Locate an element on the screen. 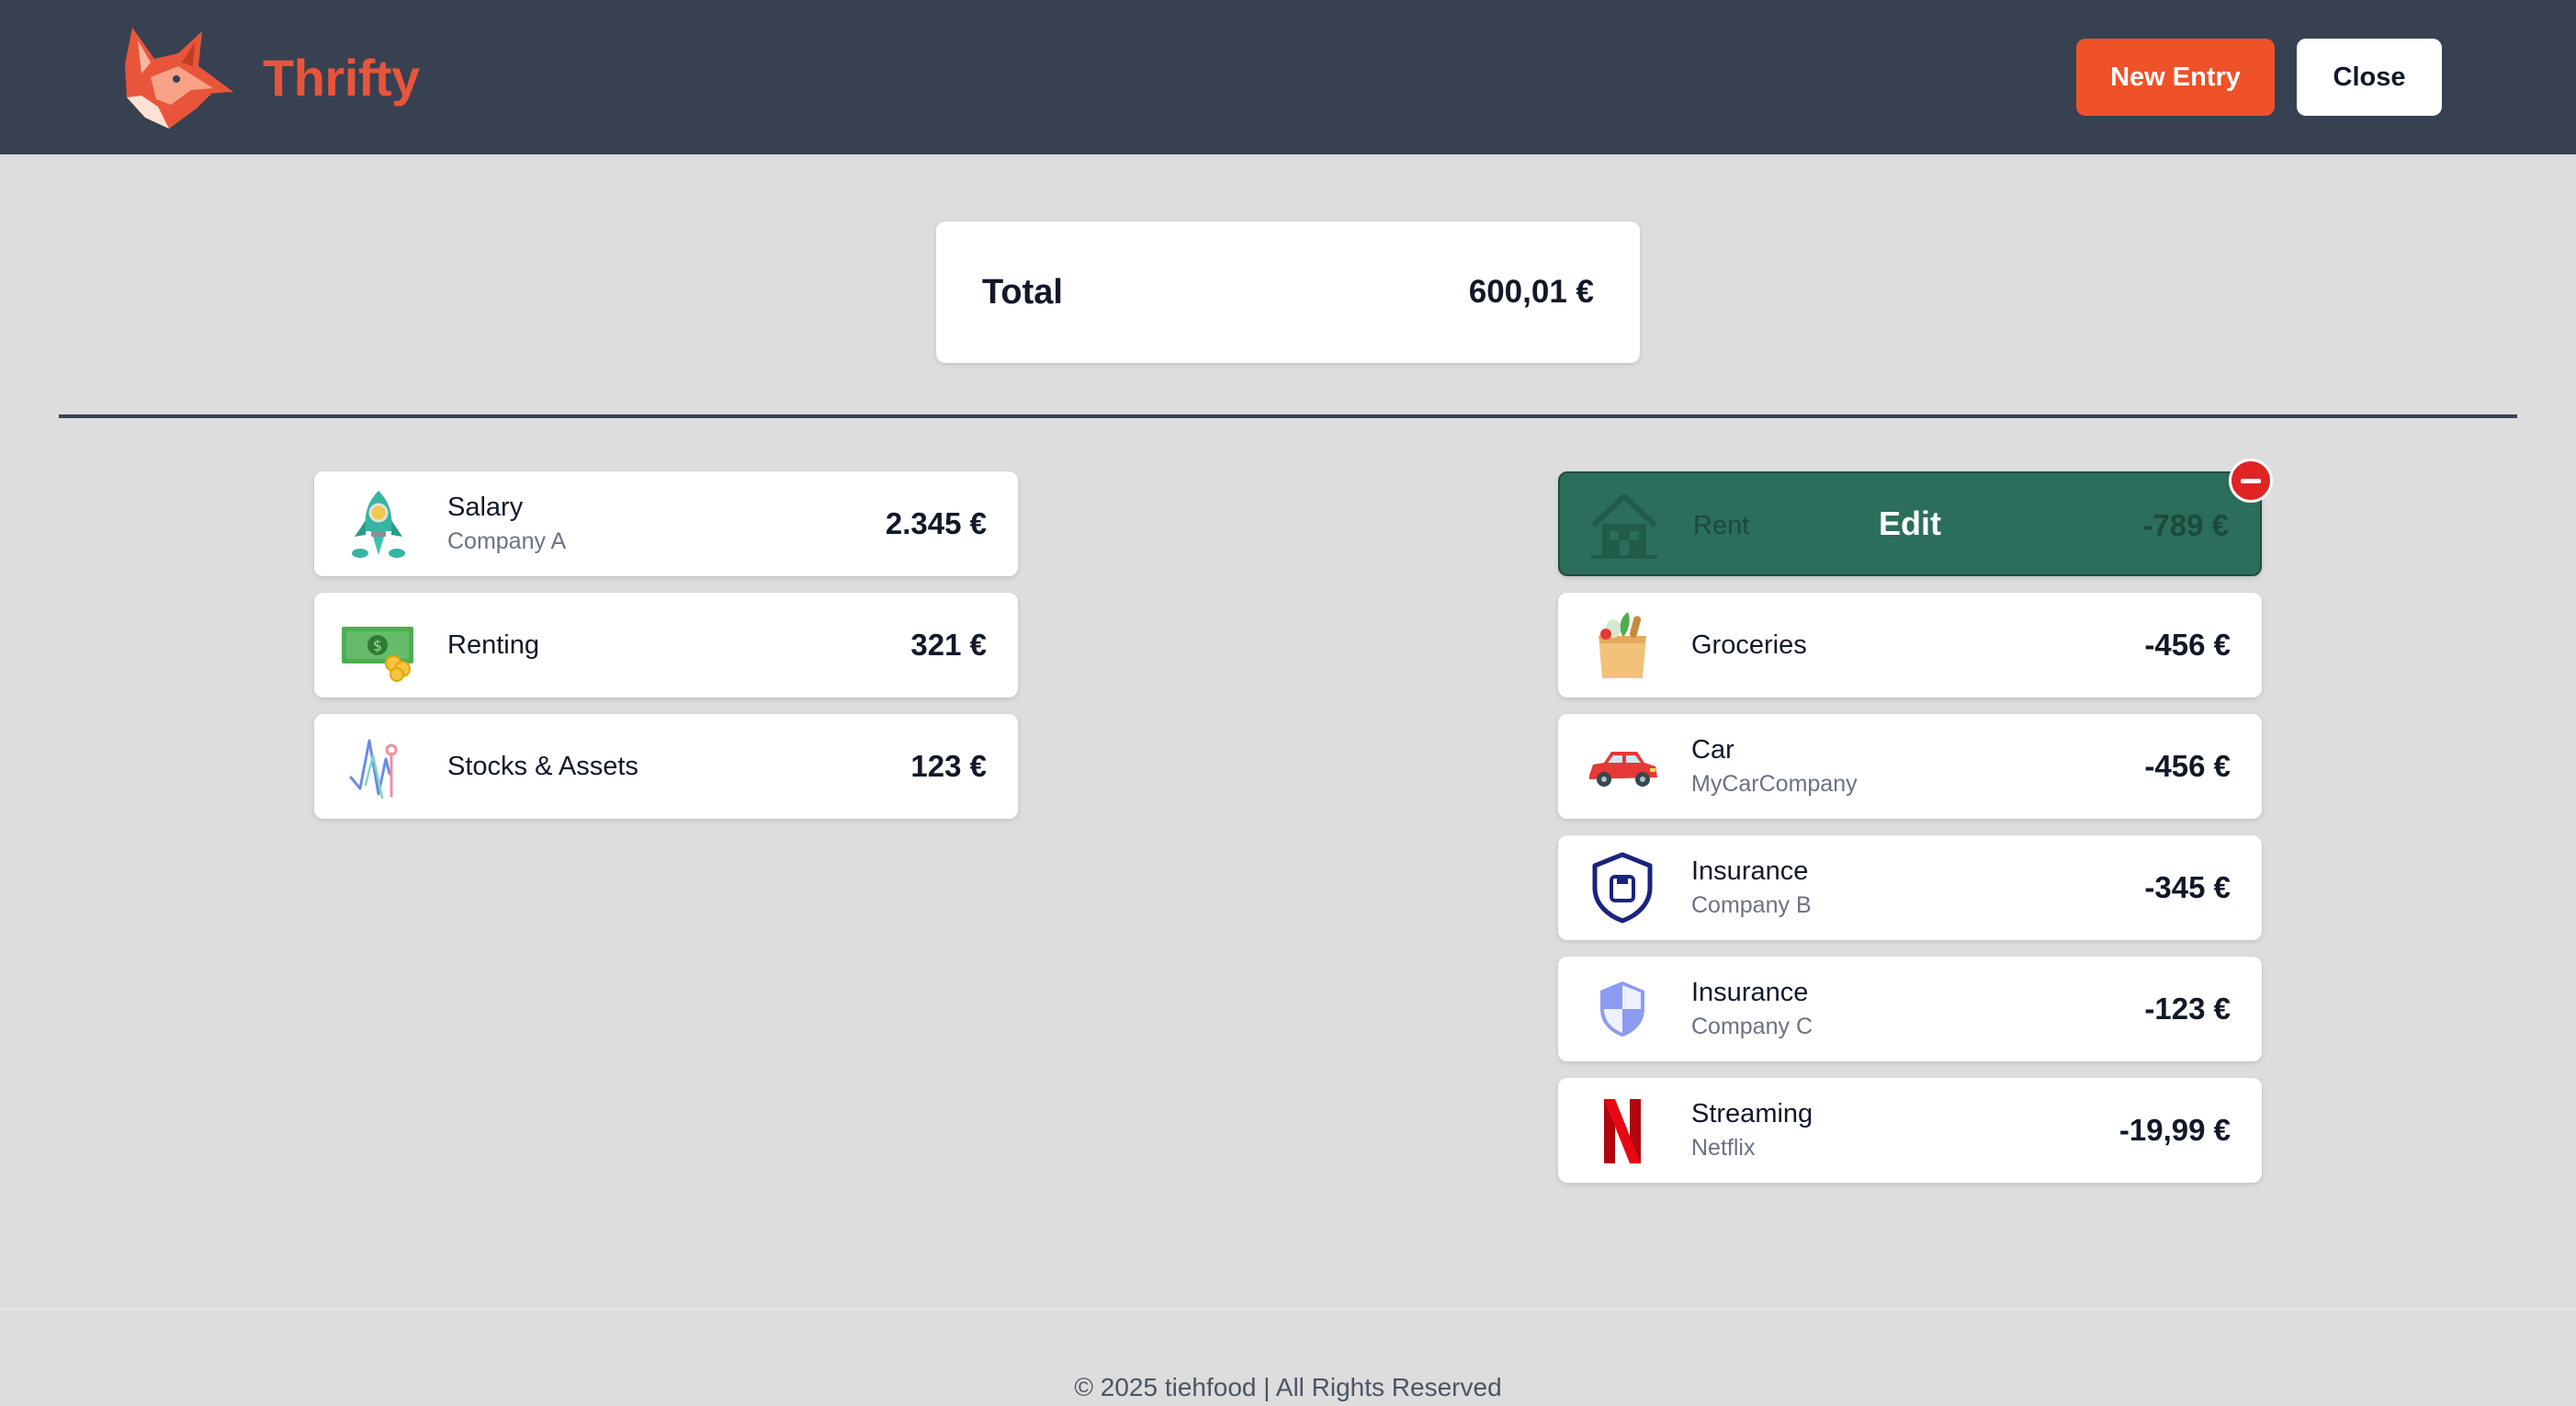 The image size is (2576, 1406). entry-amount: 2.345 € is located at coordinates (936, 523).